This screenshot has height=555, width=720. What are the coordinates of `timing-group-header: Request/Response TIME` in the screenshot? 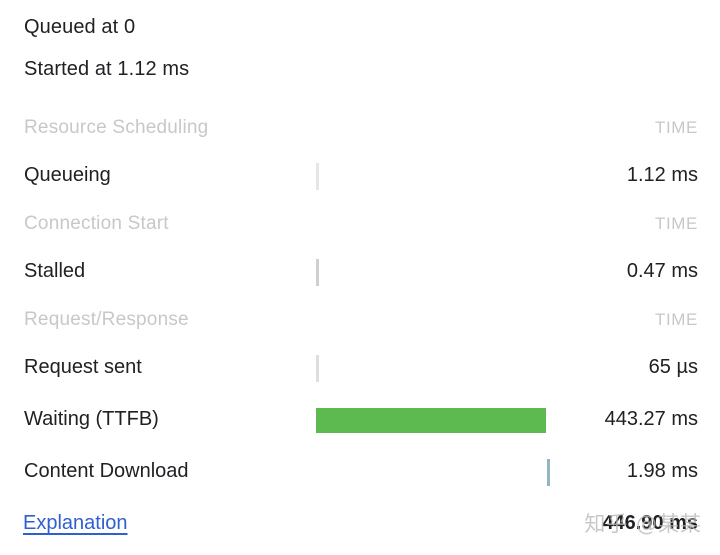 It's located at (360, 326).